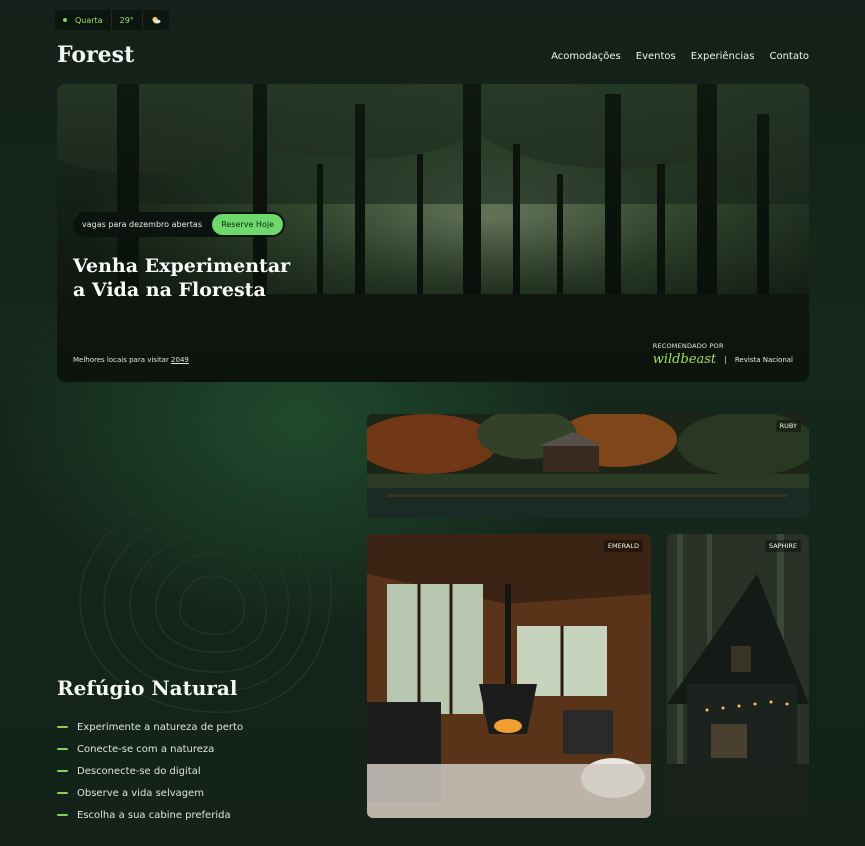  Describe the element at coordinates (182, 266) in the screenshot. I see `hero-title-line1: Venha Experimentar` at that location.